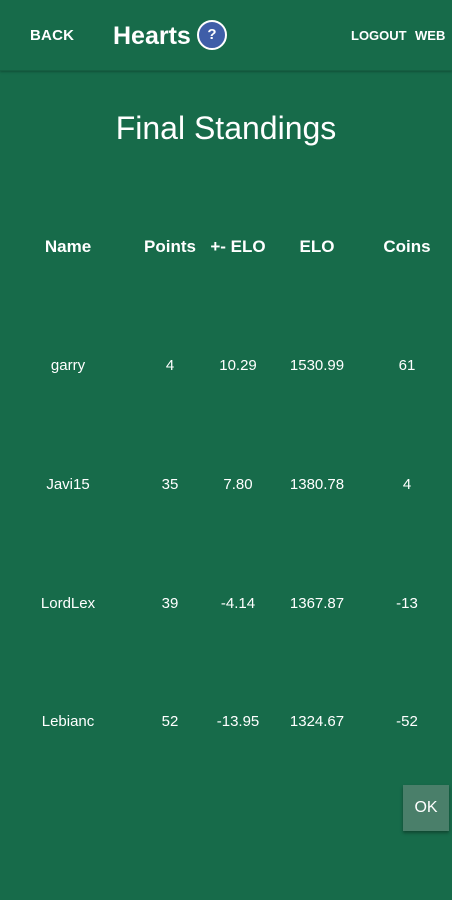  I want to click on coins-cell: -52, so click(407, 721).